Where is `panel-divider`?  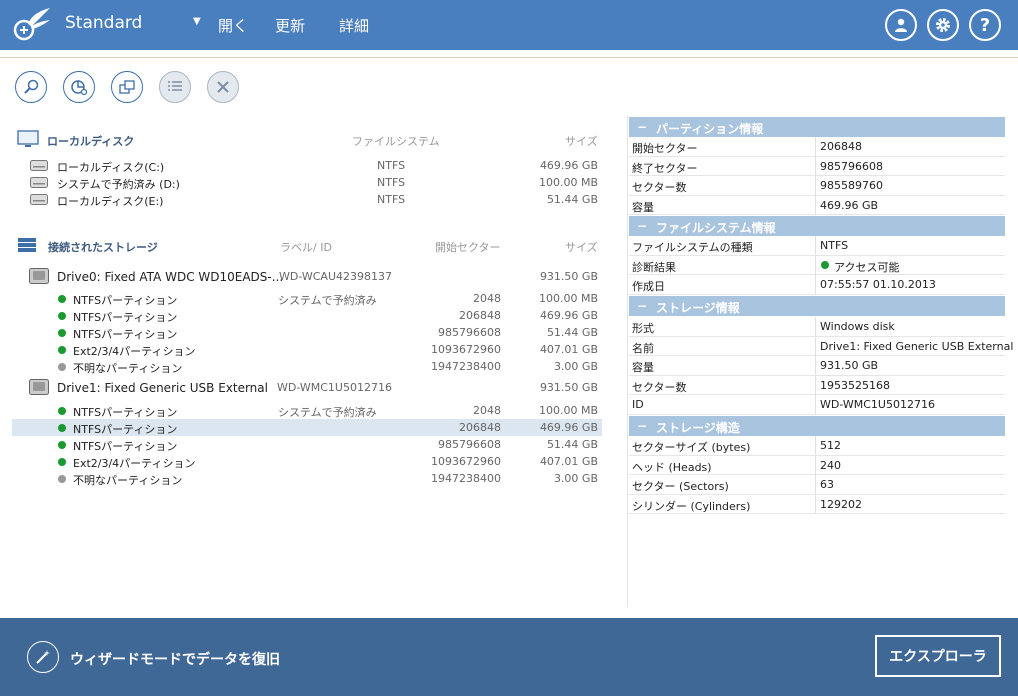
panel-divider is located at coordinates (627, 361).